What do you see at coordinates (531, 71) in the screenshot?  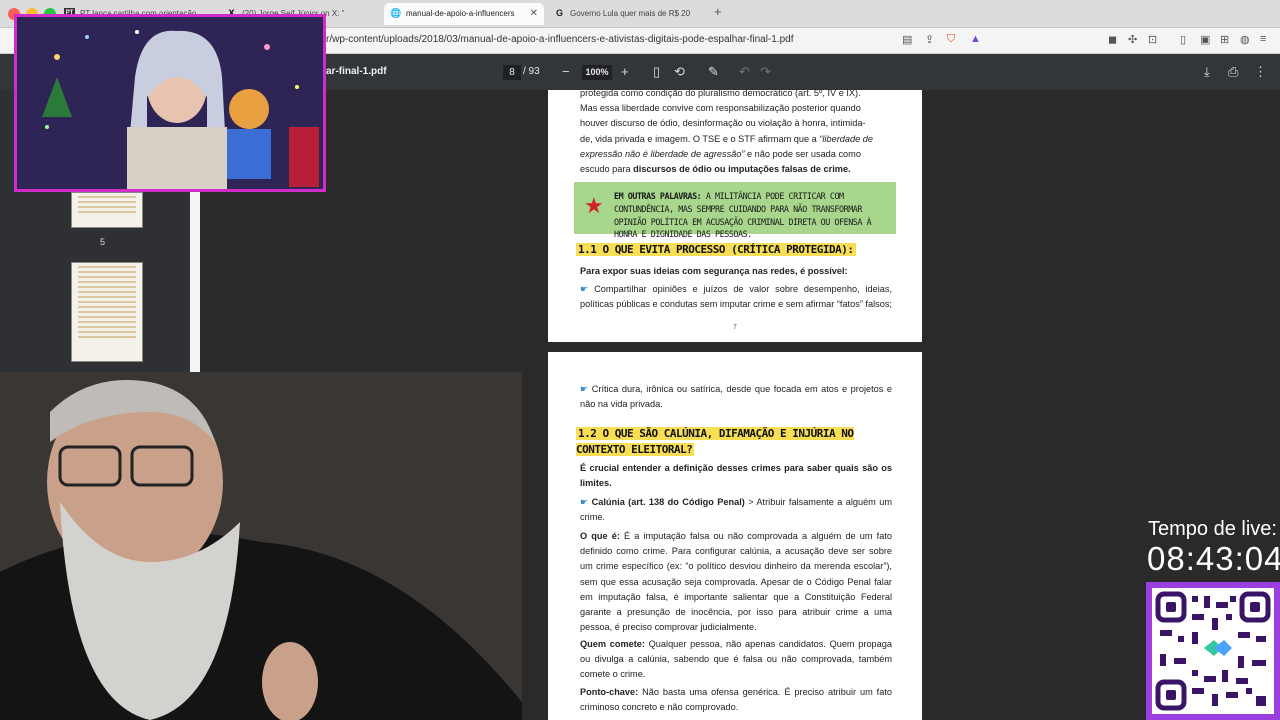 I see `page-total: / 93` at bounding box center [531, 71].